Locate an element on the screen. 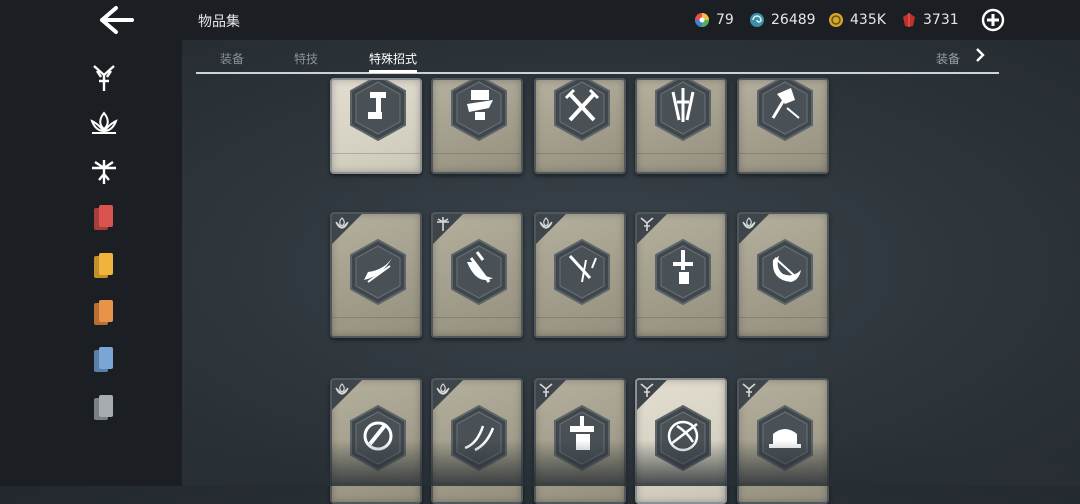 The width and height of the screenshot is (1080, 504). page-title: 物品集 is located at coordinates (219, 22).